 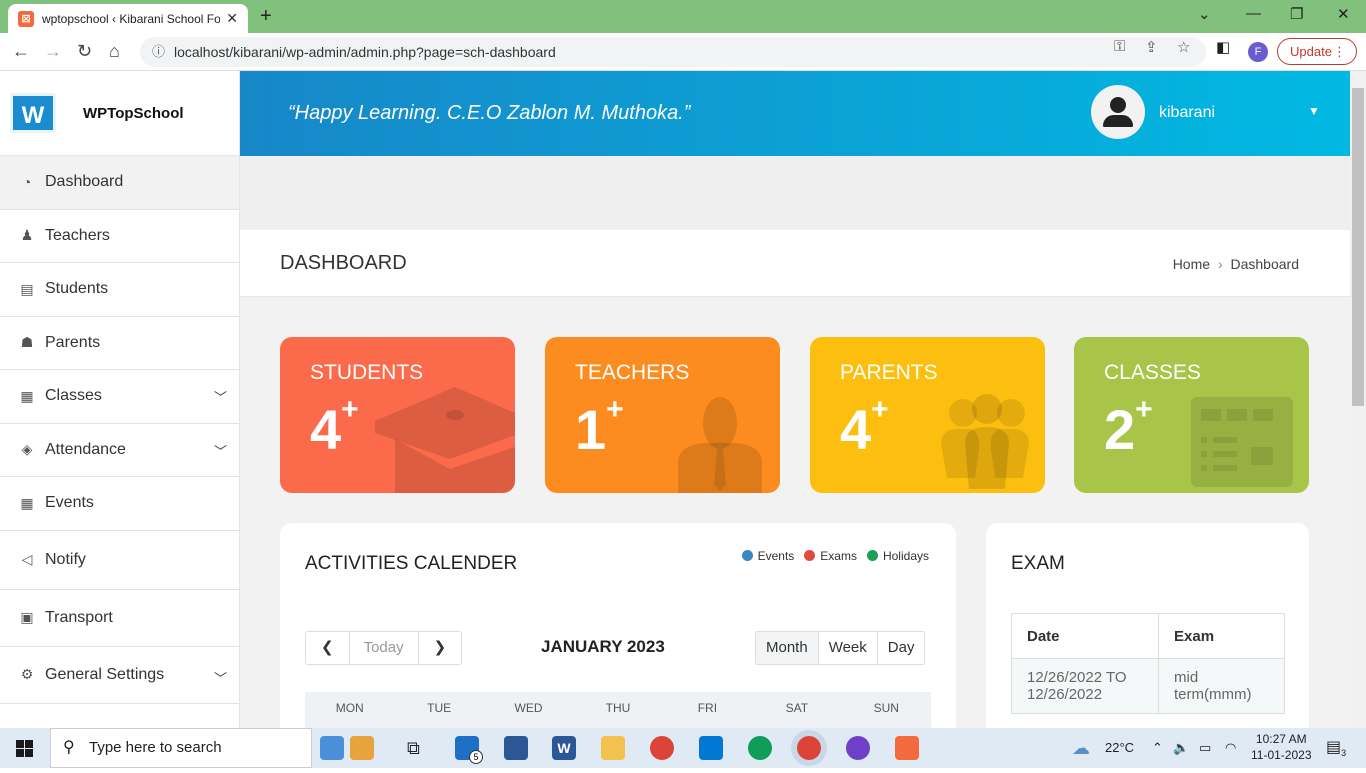 I want to click on username: kibarani, so click(x=1187, y=113).